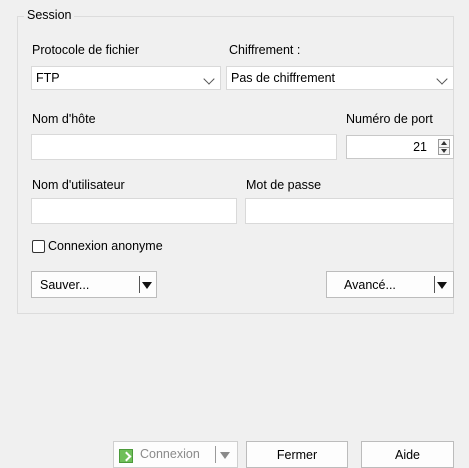 This screenshot has height=468, width=469. Describe the element at coordinates (340, 78) in the screenshot. I see `encryption-select: Pas de chiffrement` at that location.